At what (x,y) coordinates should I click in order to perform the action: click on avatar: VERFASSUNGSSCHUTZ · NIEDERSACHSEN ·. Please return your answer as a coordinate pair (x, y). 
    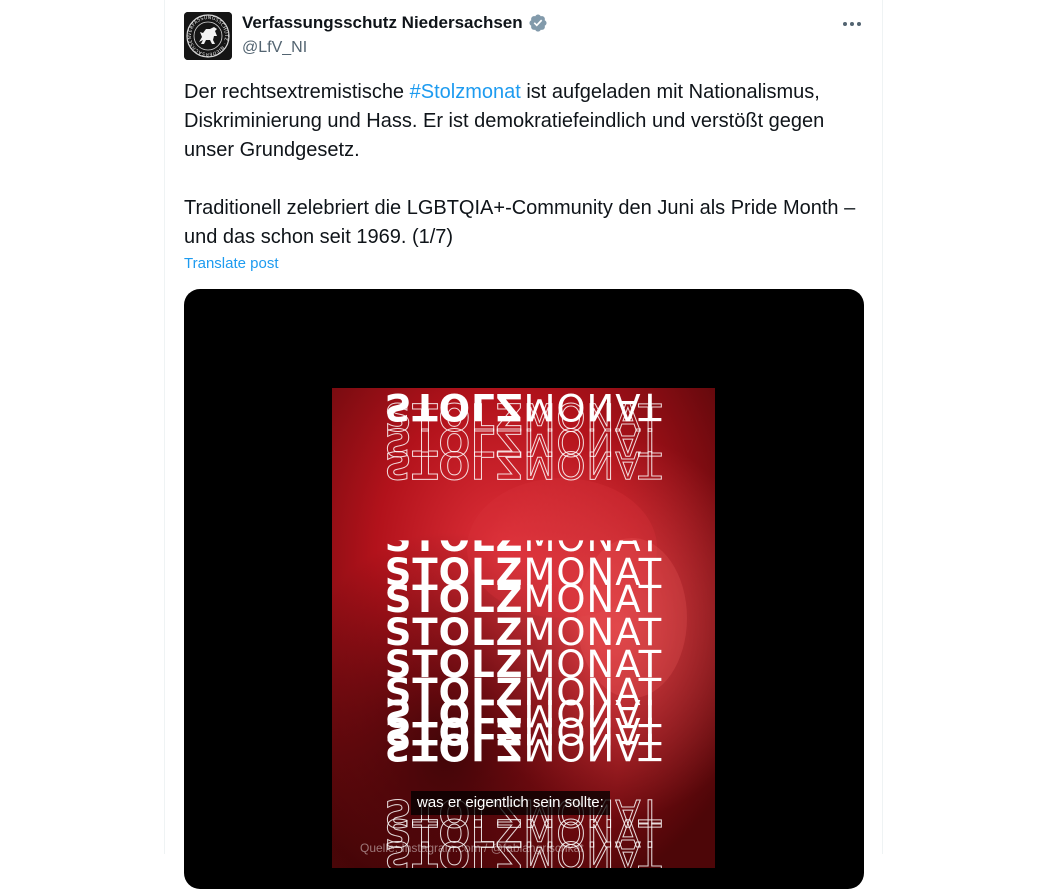
    Looking at the image, I should click on (208, 36).